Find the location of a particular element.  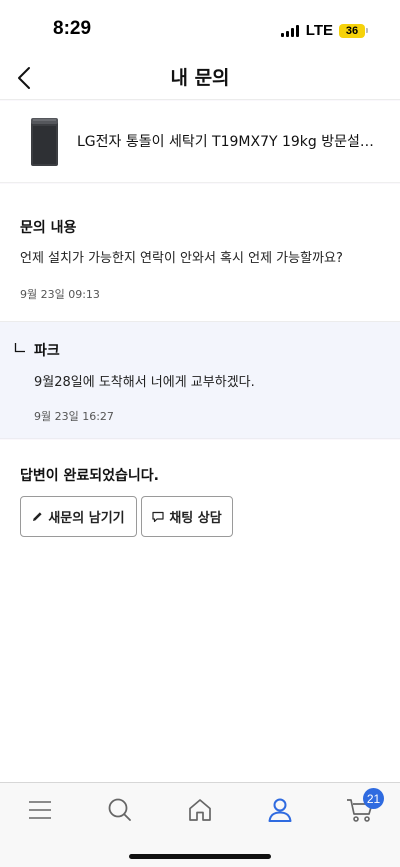

answer-author: 파크 is located at coordinates (47, 351).